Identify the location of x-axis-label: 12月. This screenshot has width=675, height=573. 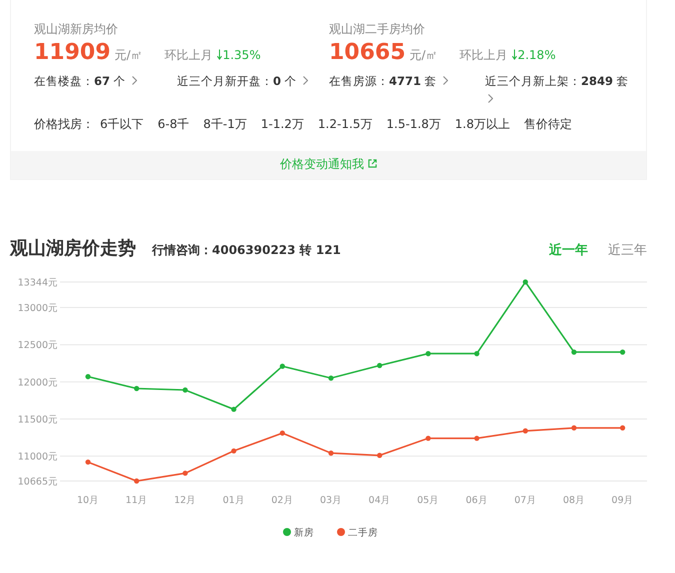
(185, 500).